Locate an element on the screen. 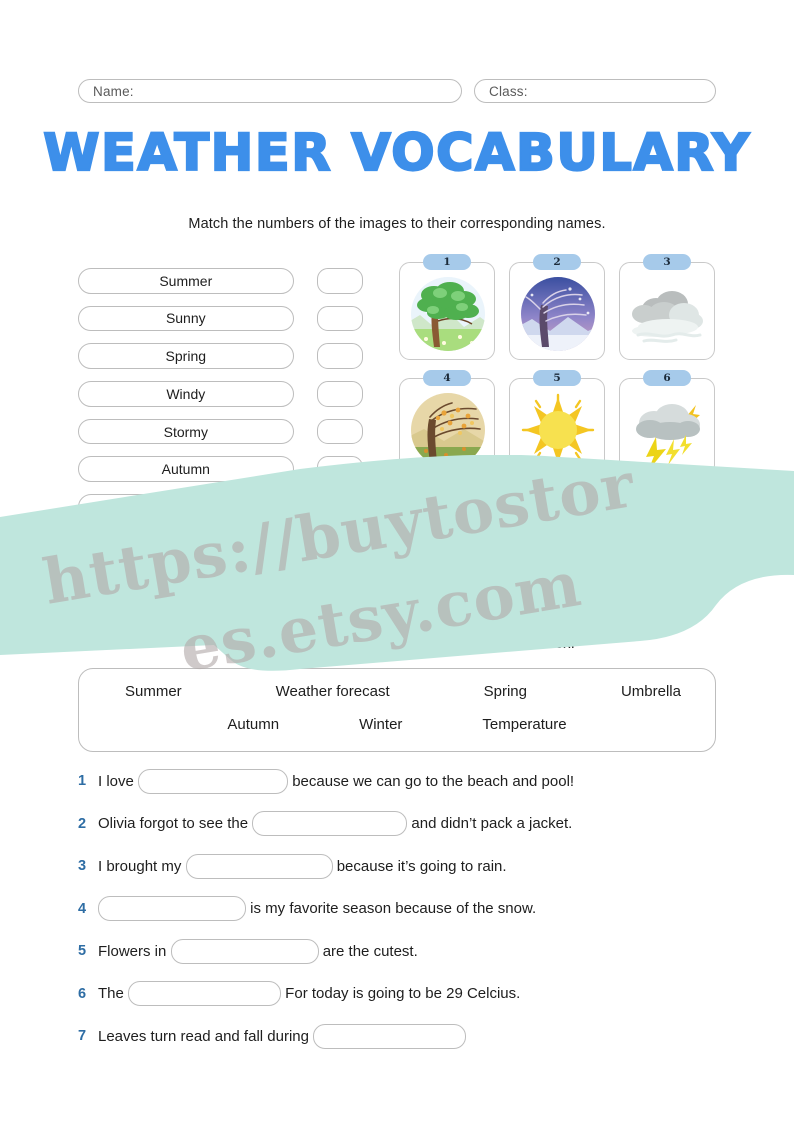 This screenshot has width=794, height=1123. picture-card: 1 is located at coordinates (447, 307).